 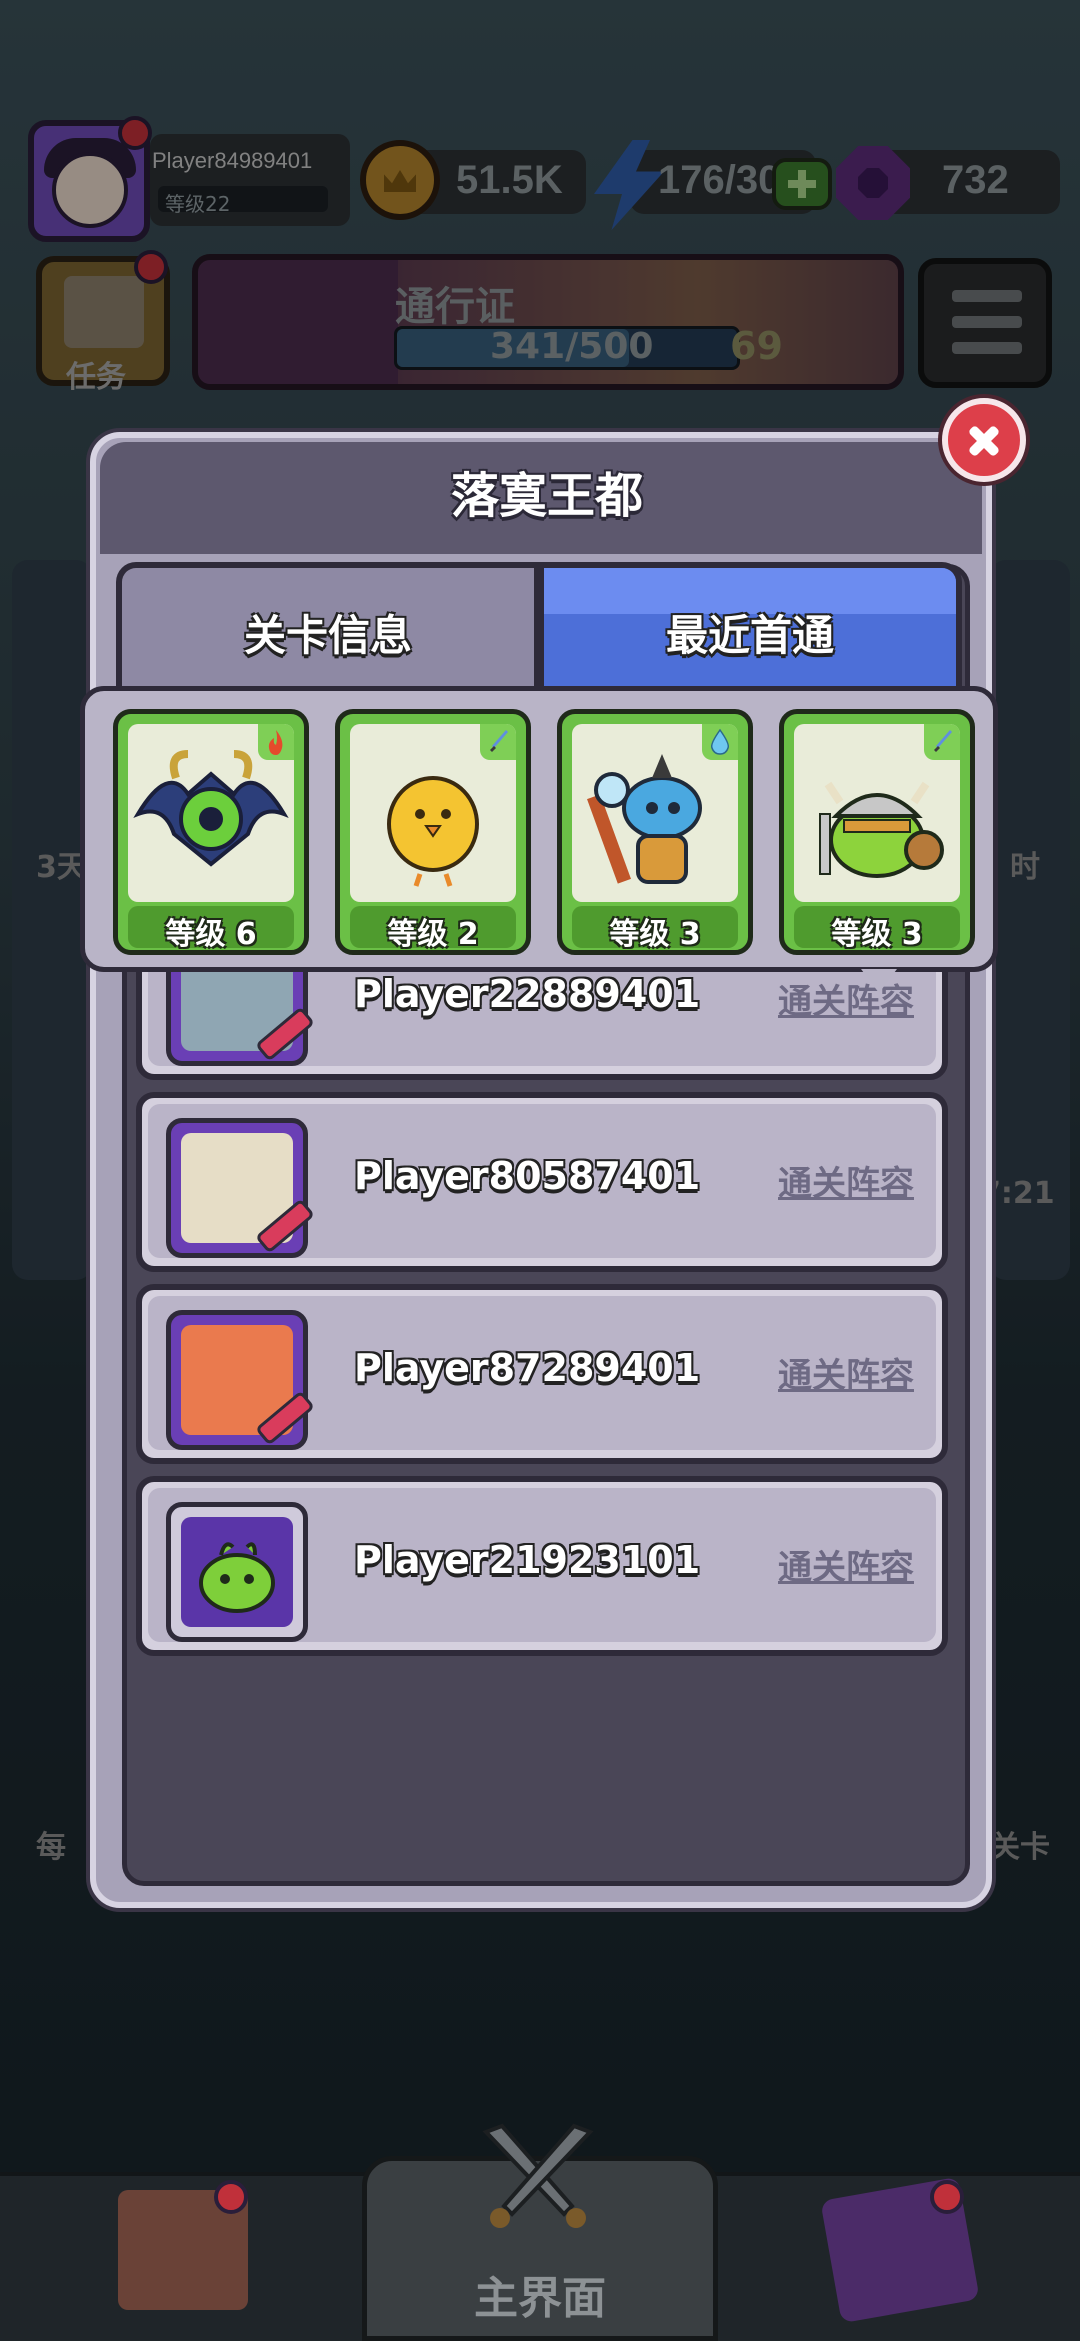 I want to click on cards-notification-dot-icon, so click(x=947, y=2197).